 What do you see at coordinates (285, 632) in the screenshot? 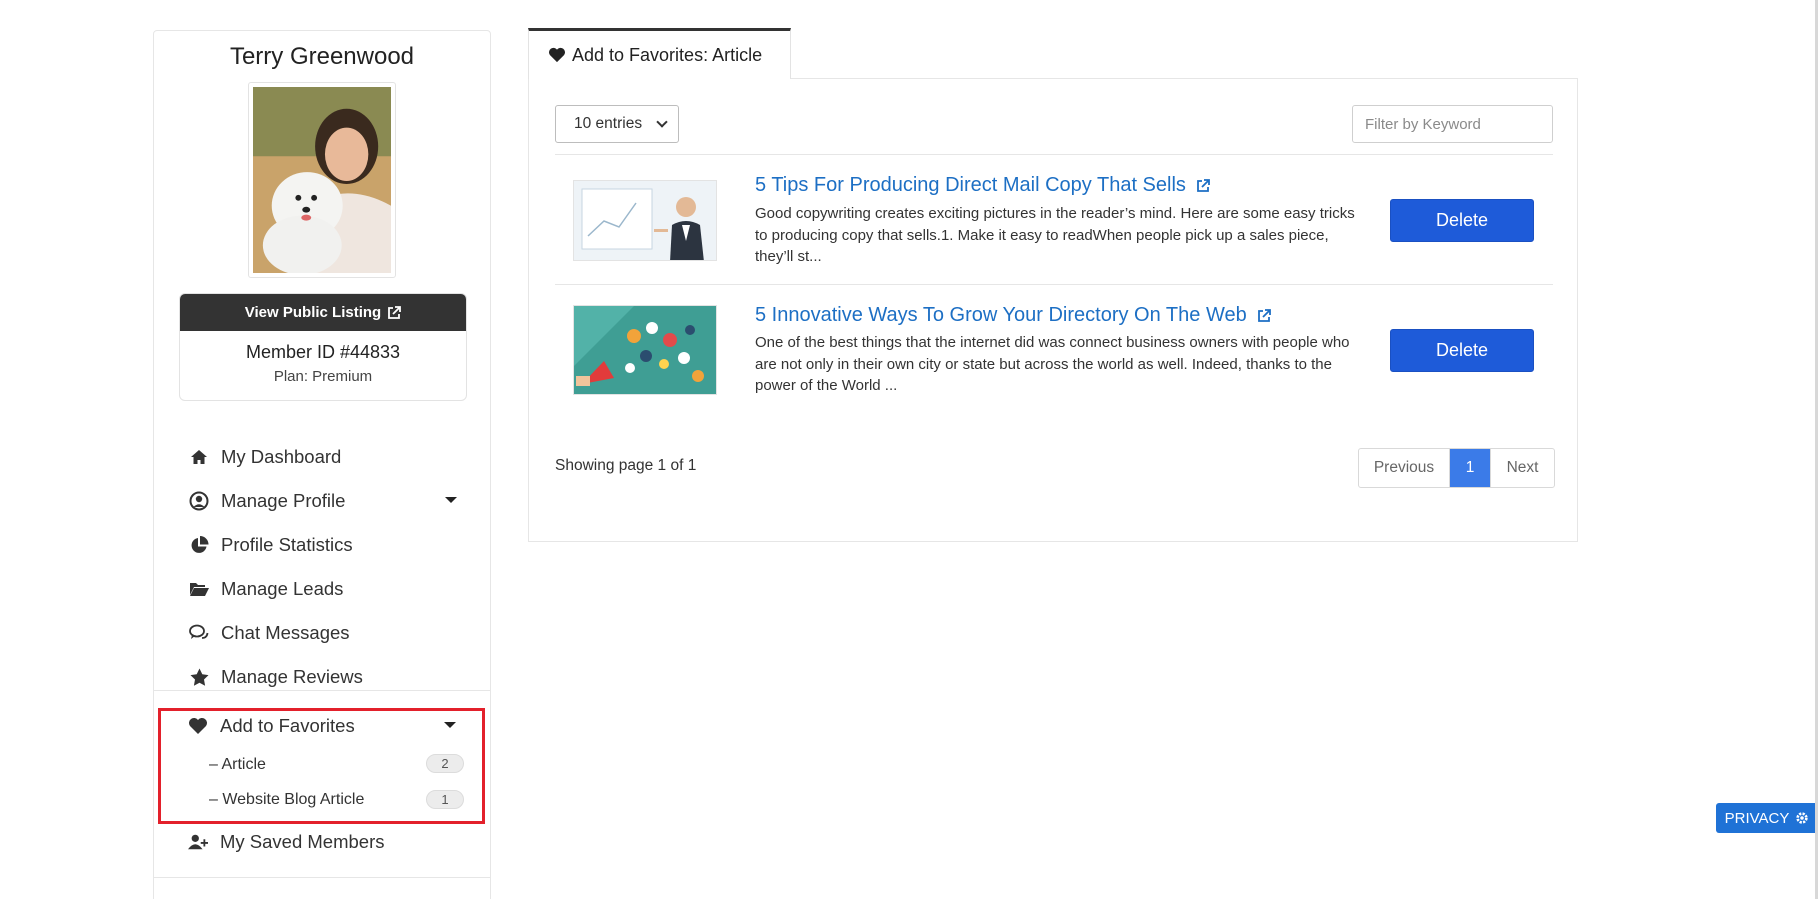
I see `sidebar-item-label: Chat Messages` at bounding box center [285, 632].